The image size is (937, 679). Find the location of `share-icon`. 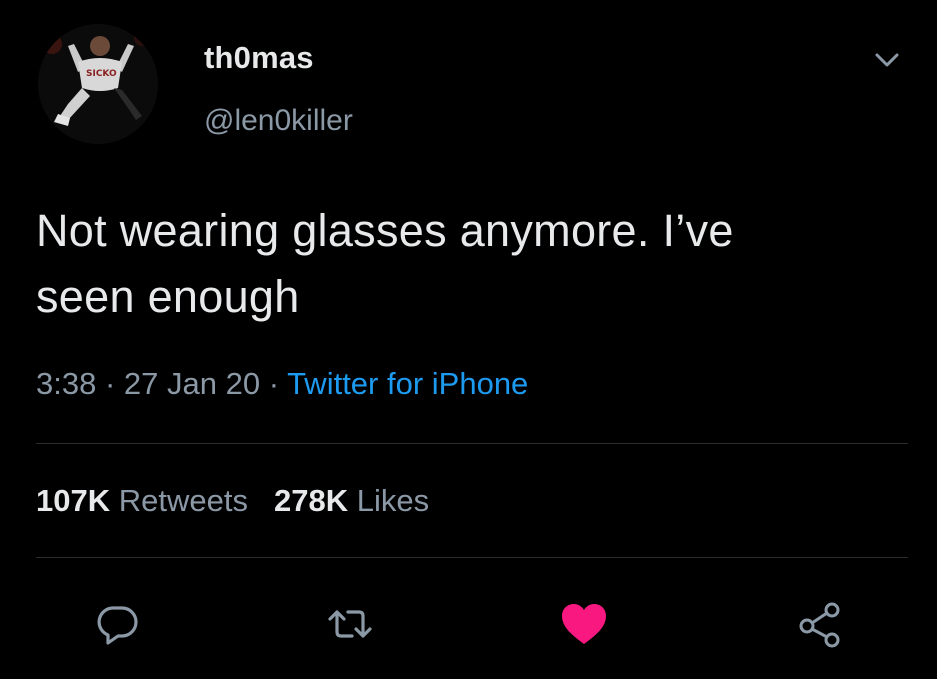

share-icon is located at coordinates (819, 625).